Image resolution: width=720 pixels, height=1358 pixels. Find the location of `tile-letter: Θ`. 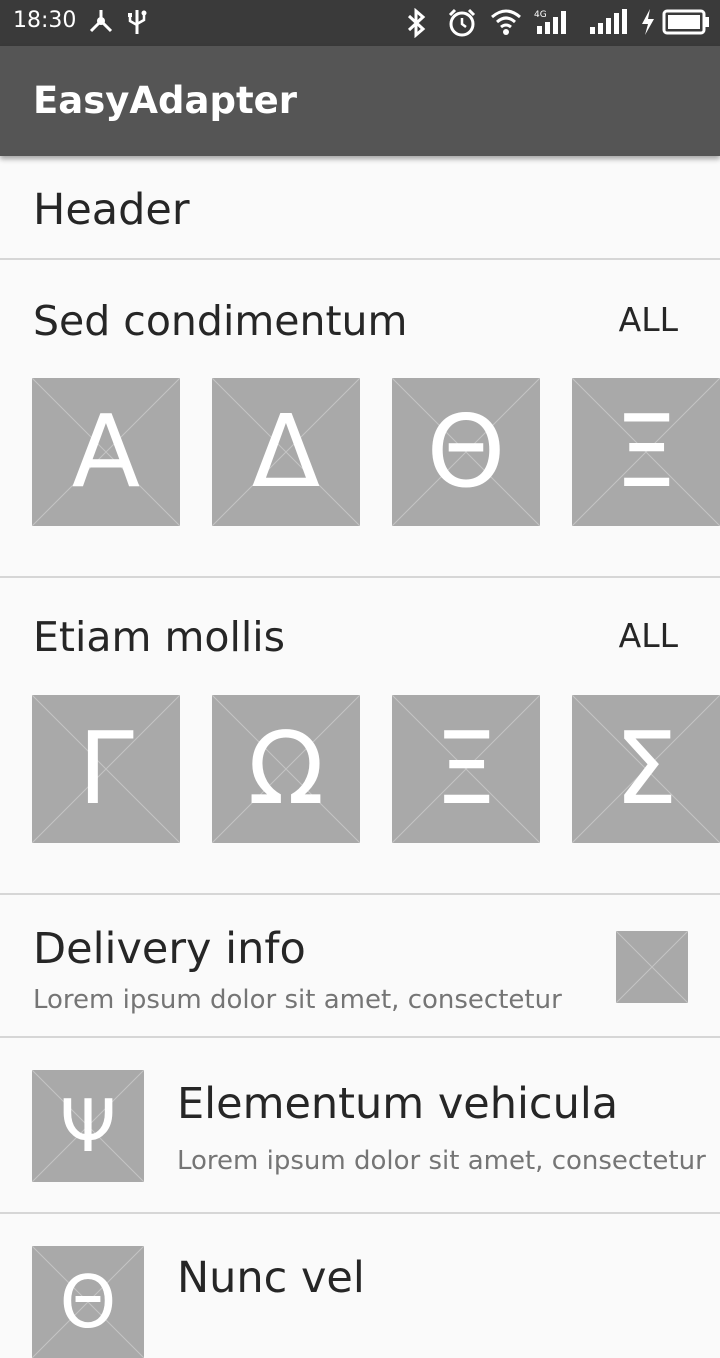

tile-letter: Θ is located at coordinates (466, 451).